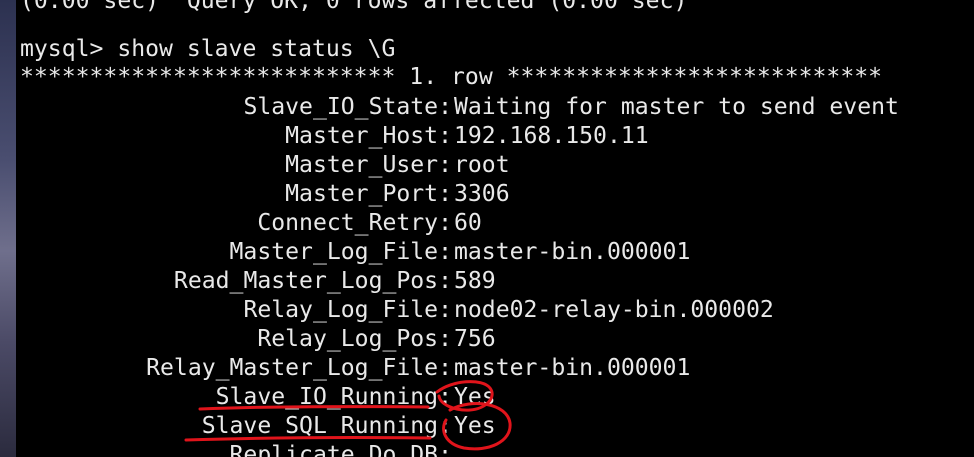  What do you see at coordinates (475, 339) in the screenshot?
I see `field-value: 756` at bounding box center [475, 339].